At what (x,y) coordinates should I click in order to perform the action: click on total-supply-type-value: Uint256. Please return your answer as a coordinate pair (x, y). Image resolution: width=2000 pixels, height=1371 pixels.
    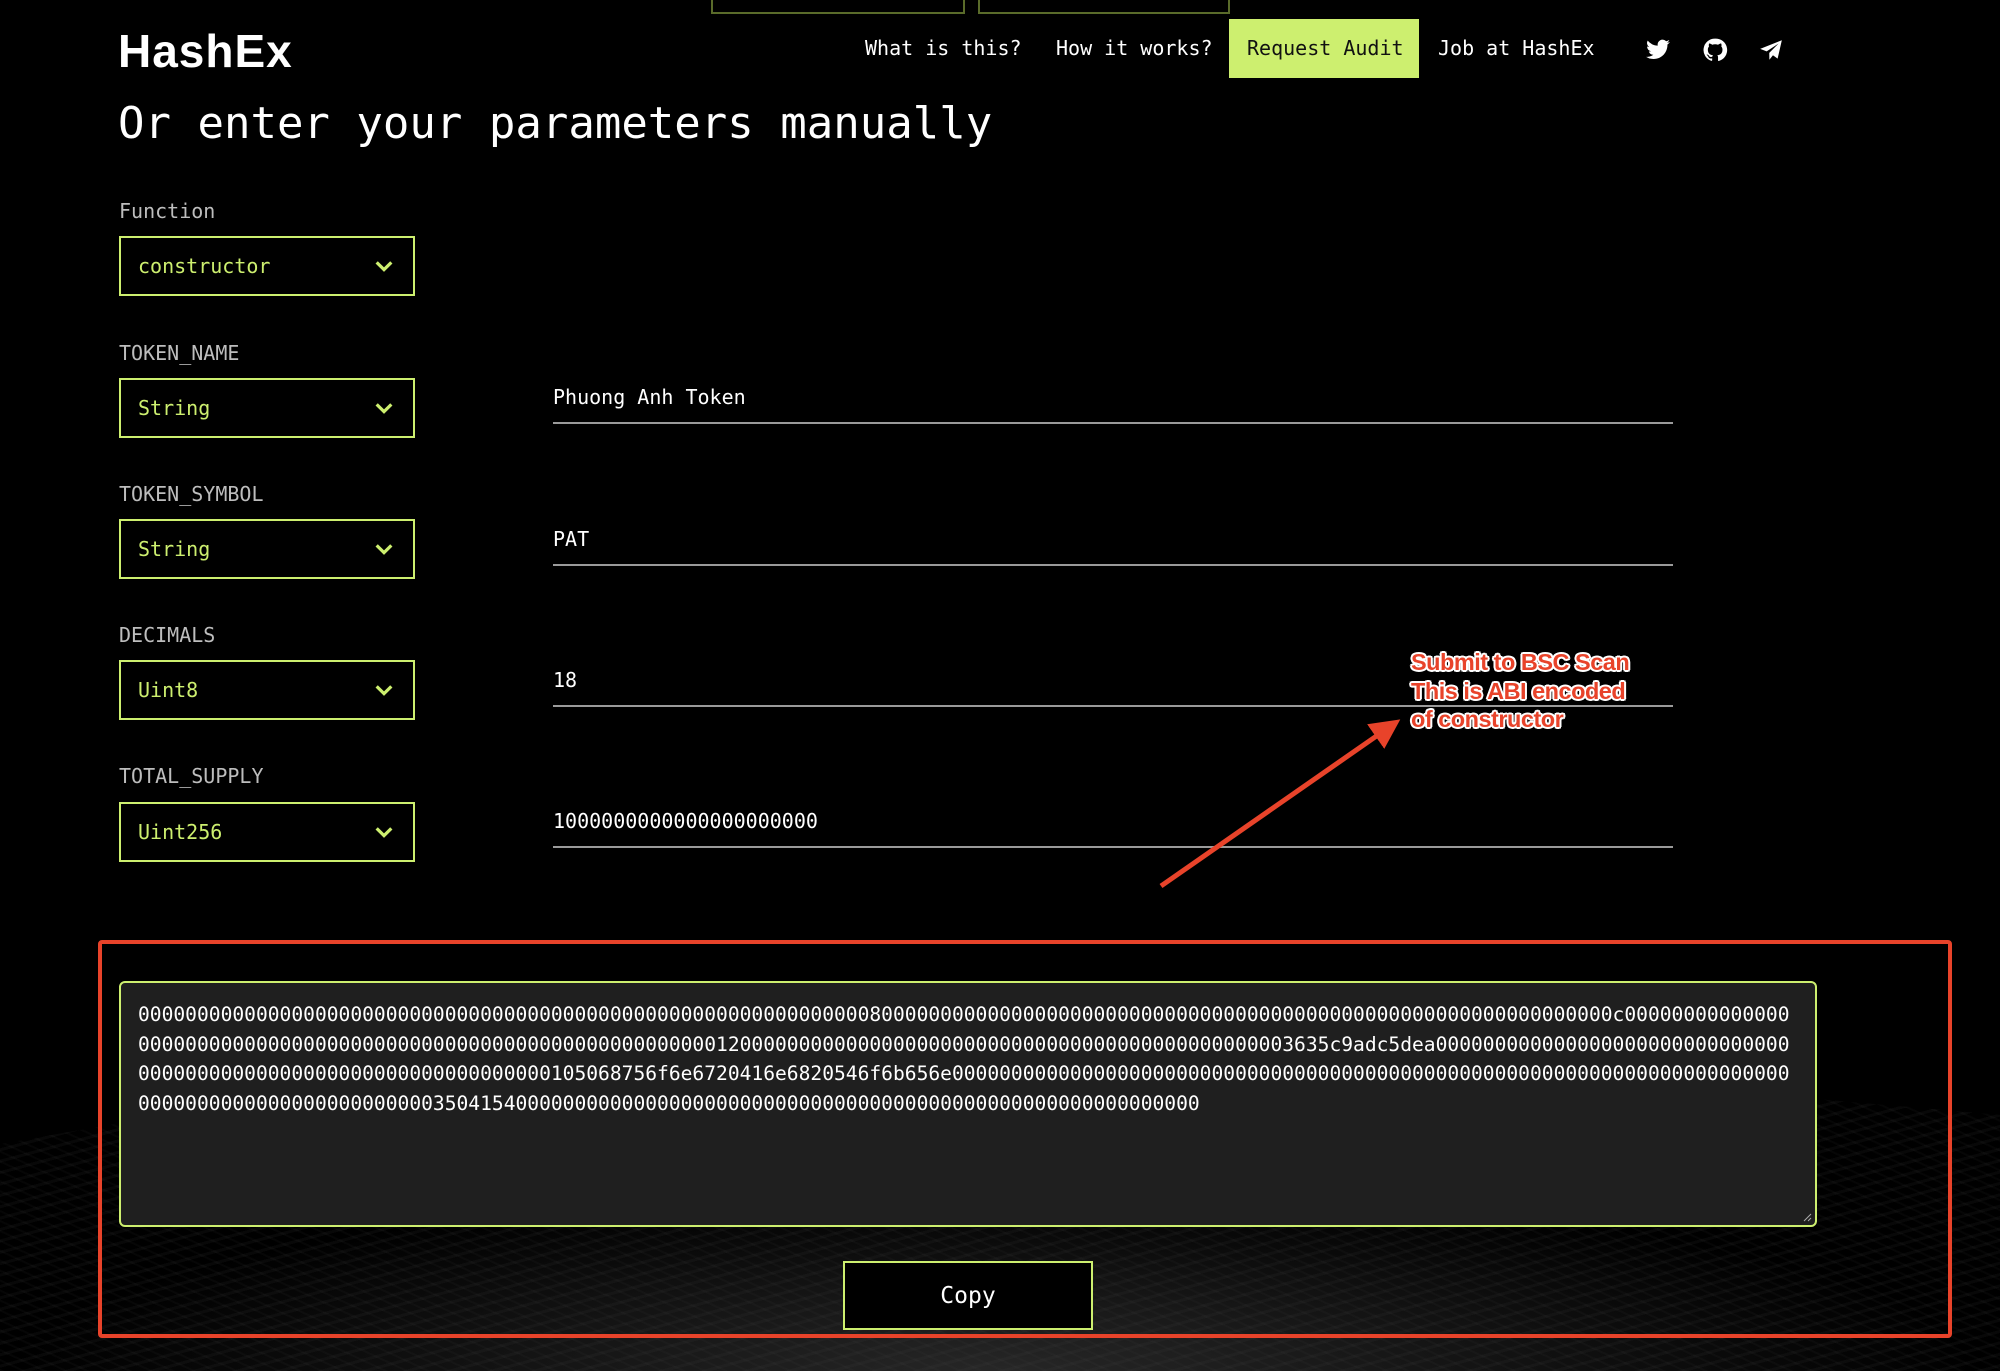
    Looking at the image, I should click on (180, 832).